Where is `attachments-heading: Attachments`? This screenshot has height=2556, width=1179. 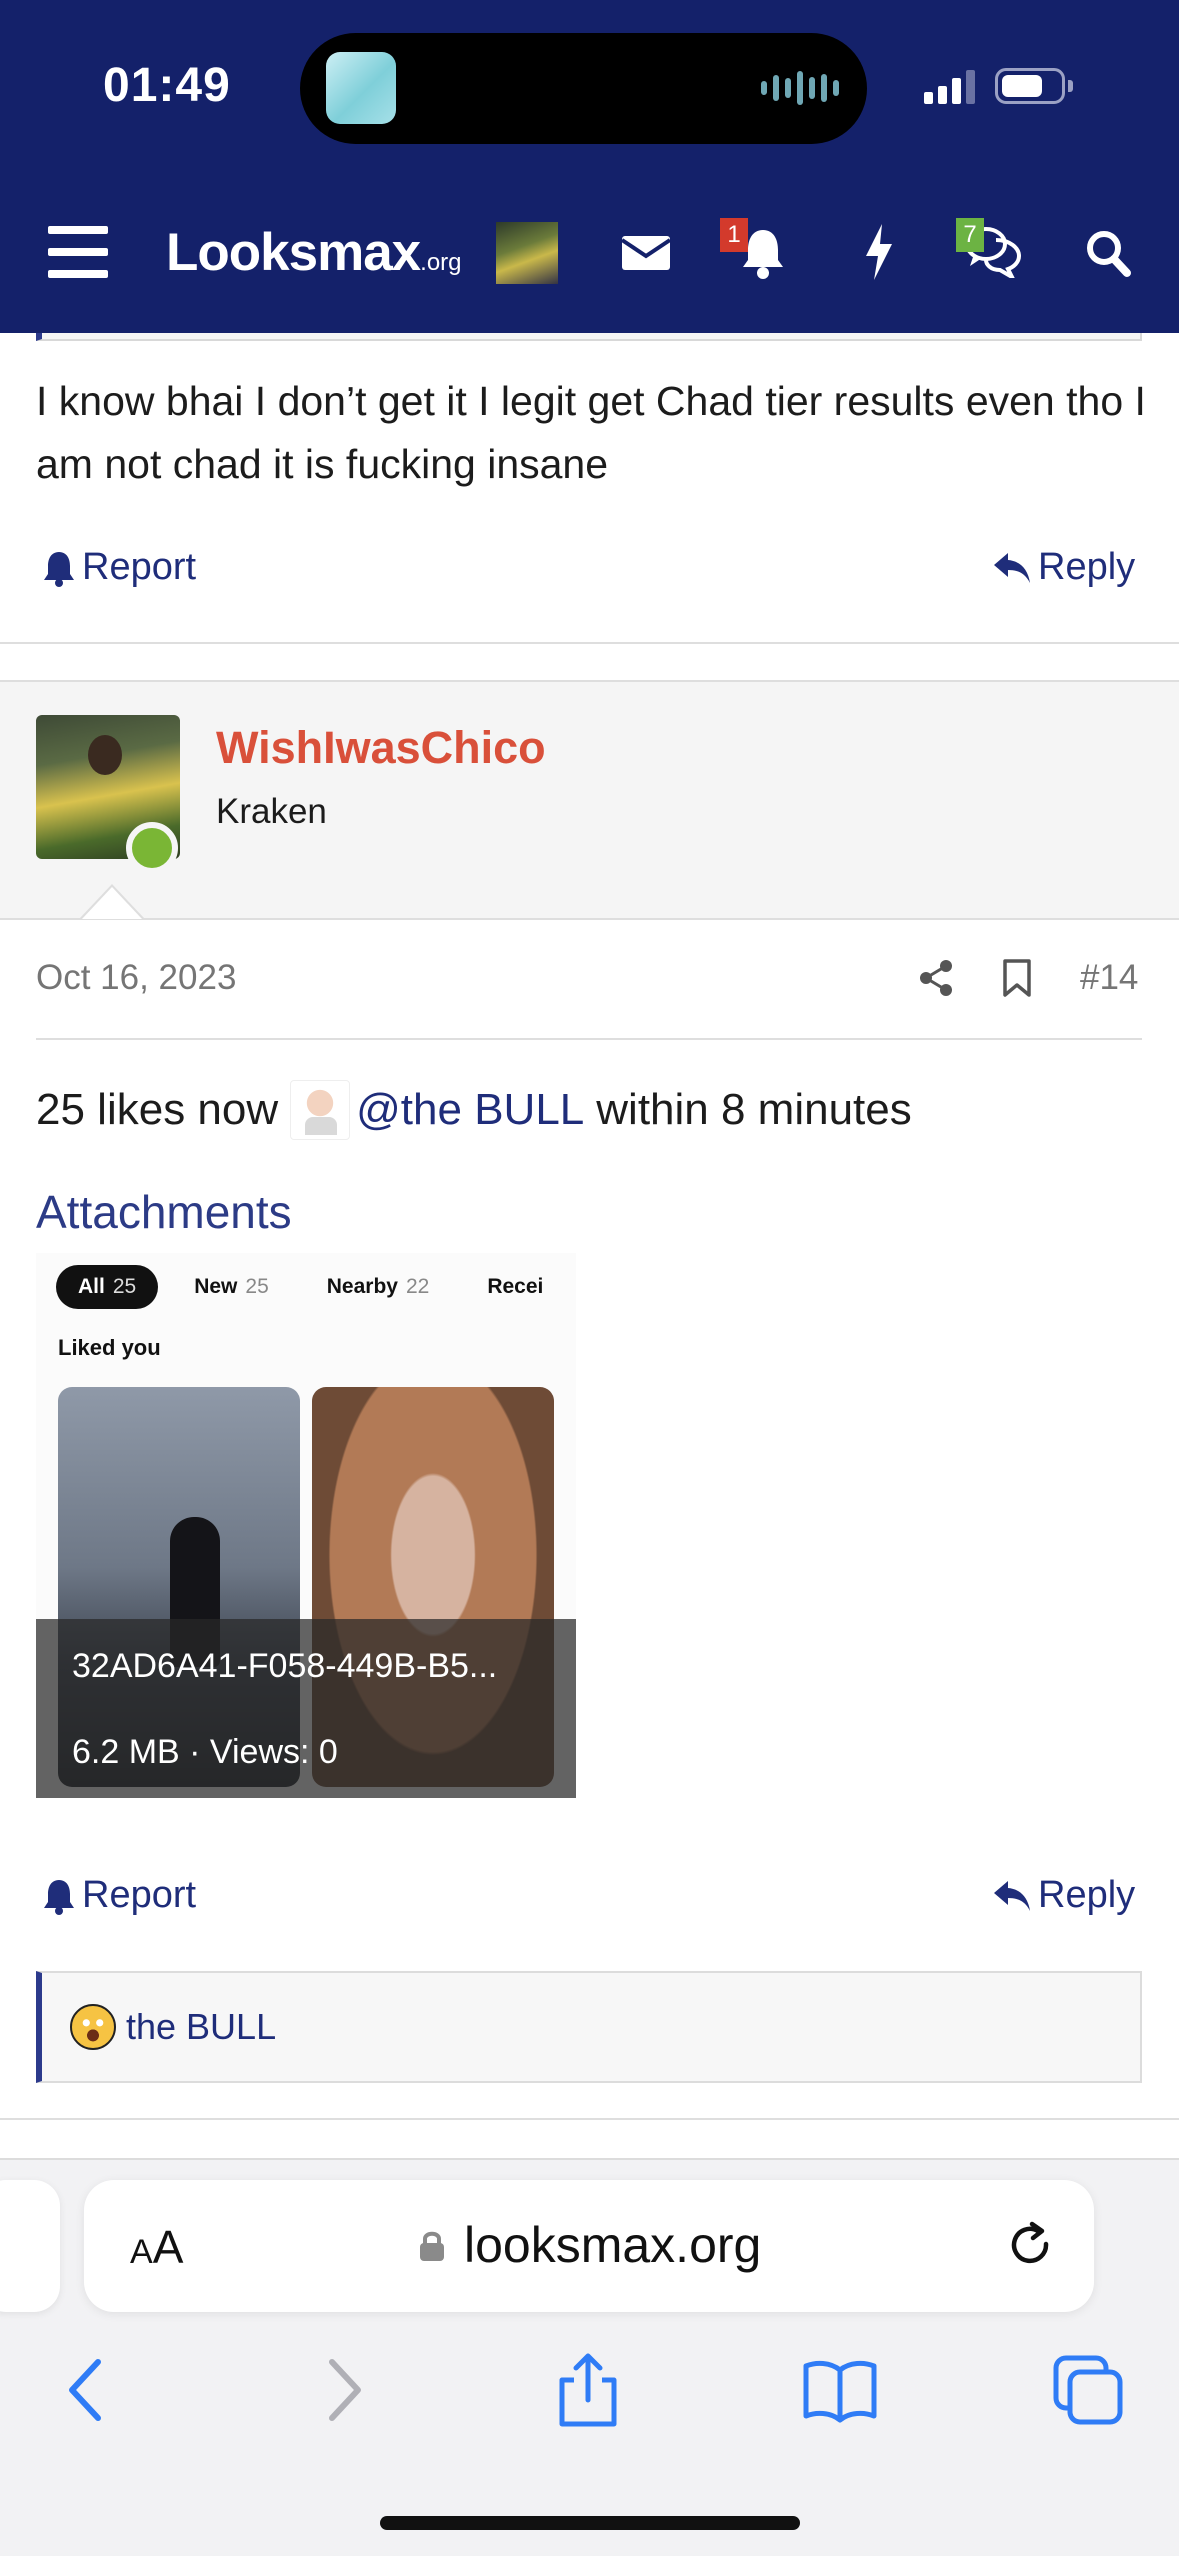
attachments-heading: Attachments is located at coordinates (164, 1212).